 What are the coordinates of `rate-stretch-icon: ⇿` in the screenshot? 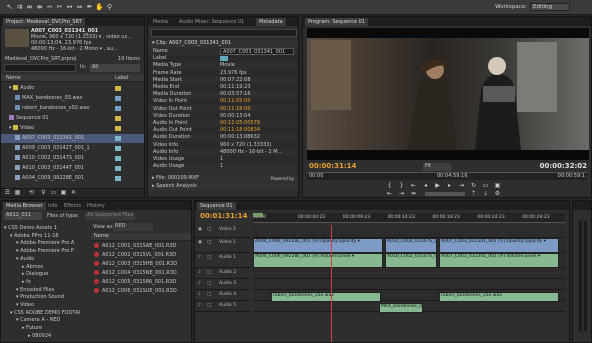 It's located at (49, 7).